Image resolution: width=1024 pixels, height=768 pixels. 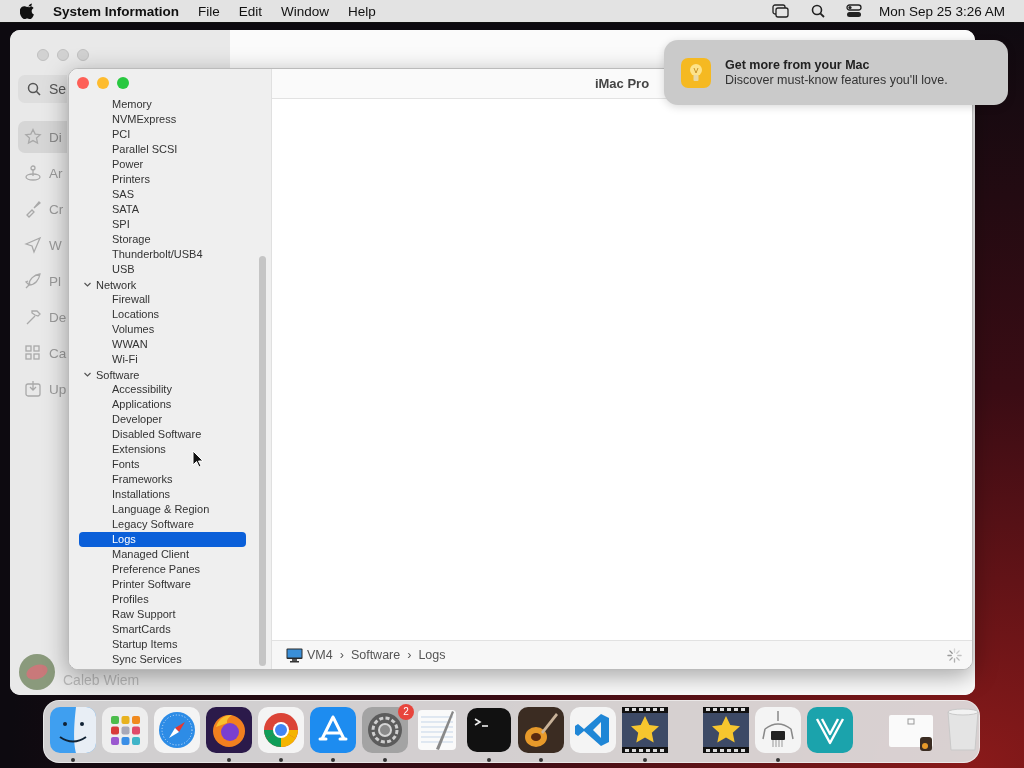 I want to click on sidebar-item: Printers, so click(x=162, y=179).